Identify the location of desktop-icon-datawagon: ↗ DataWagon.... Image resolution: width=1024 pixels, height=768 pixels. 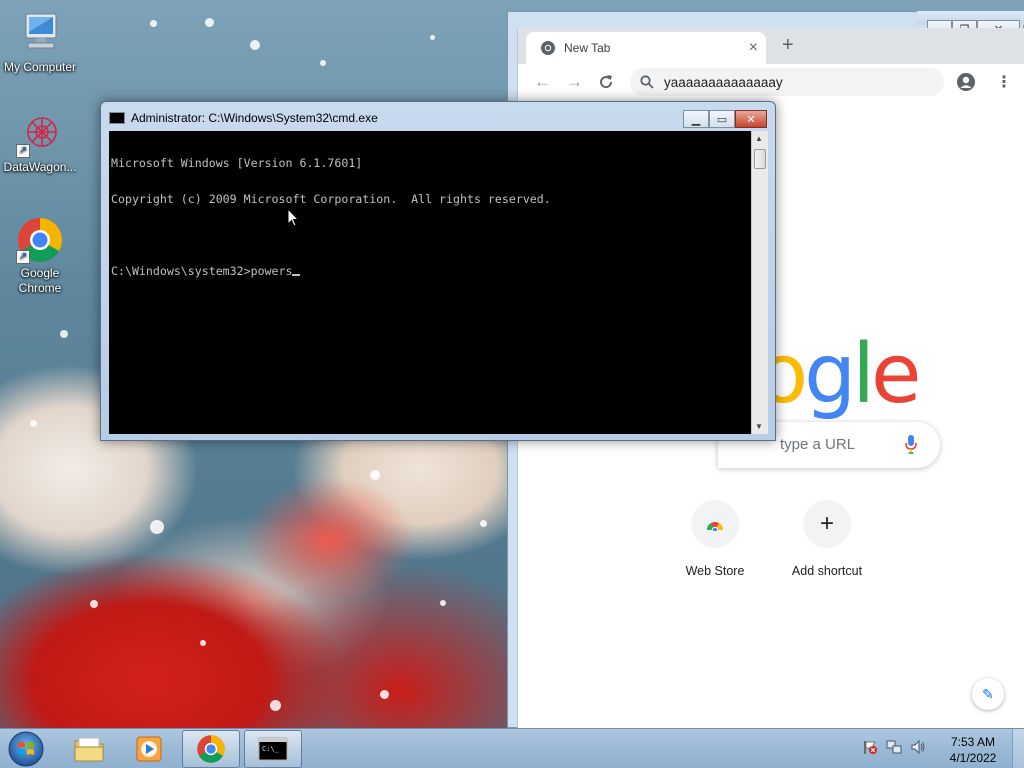
(40, 142).